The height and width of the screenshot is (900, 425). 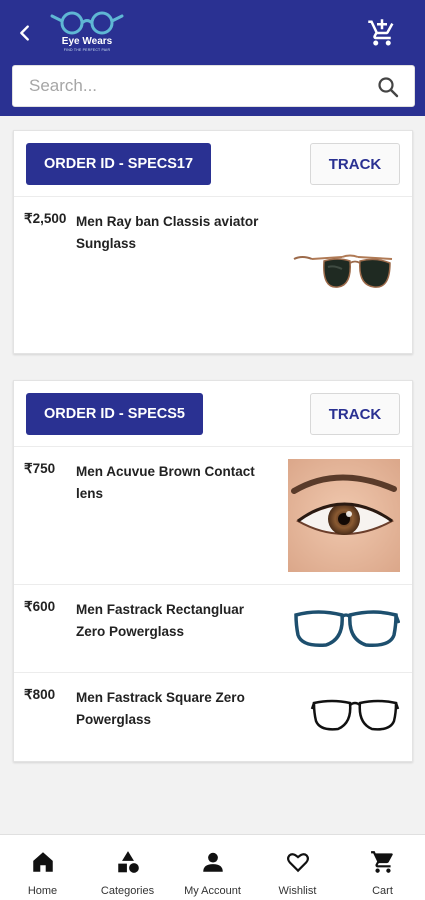 What do you see at coordinates (127, 891) in the screenshot?
I see `nav-label: Categories` at bounding box center [127, 891].